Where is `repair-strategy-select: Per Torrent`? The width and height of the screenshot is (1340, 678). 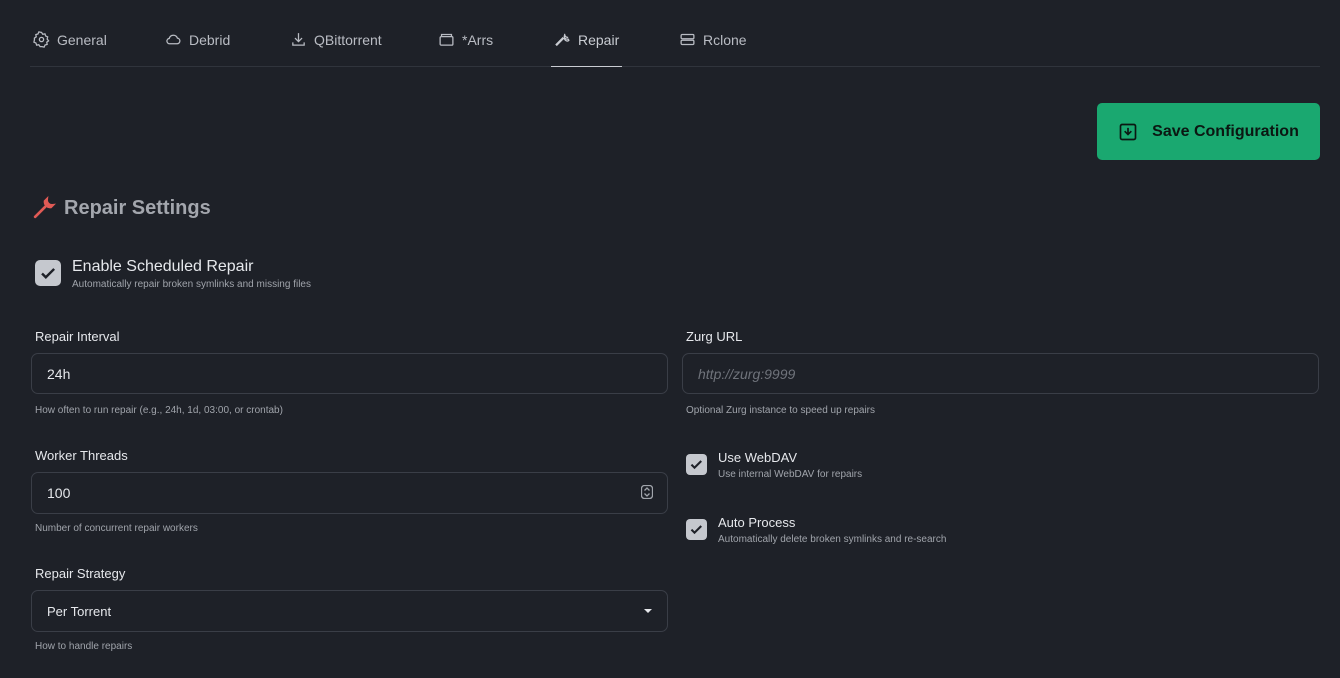 repair-strategy-select: Per Torrent is located at coordinates (349, 611).